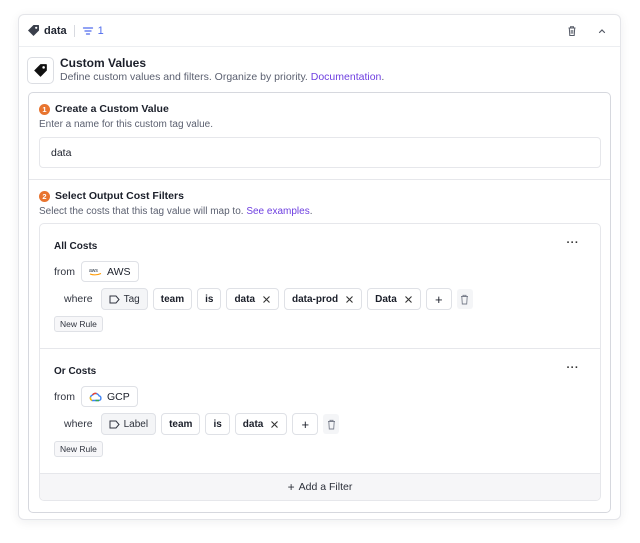 Image resolution: width=640 pixels, height=543 pixels. Describe the element at coordinates (119, 196) in the screenshot. I see `step-title: Select Output Cost Filters` at that location.